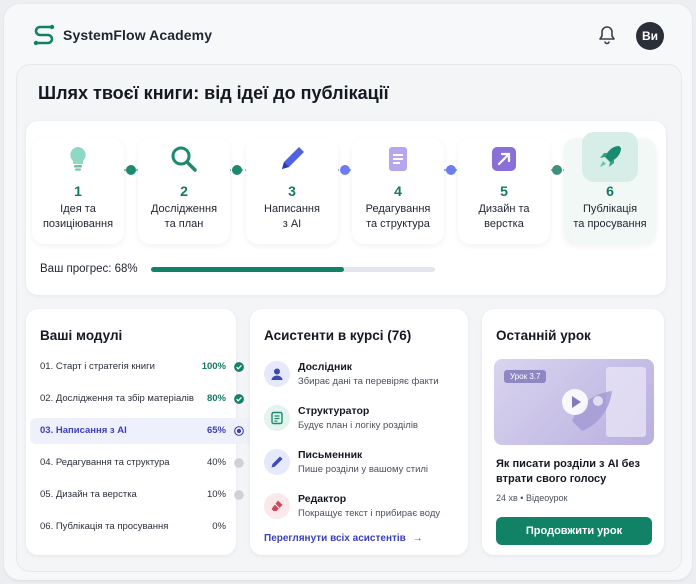 Image resolution: width=696 pixels, height=584 pixels. What do you see at coordinates (330, 455) in the screenshot?
I see `assistant-name: Письменник` at bounding box center [330, 455].